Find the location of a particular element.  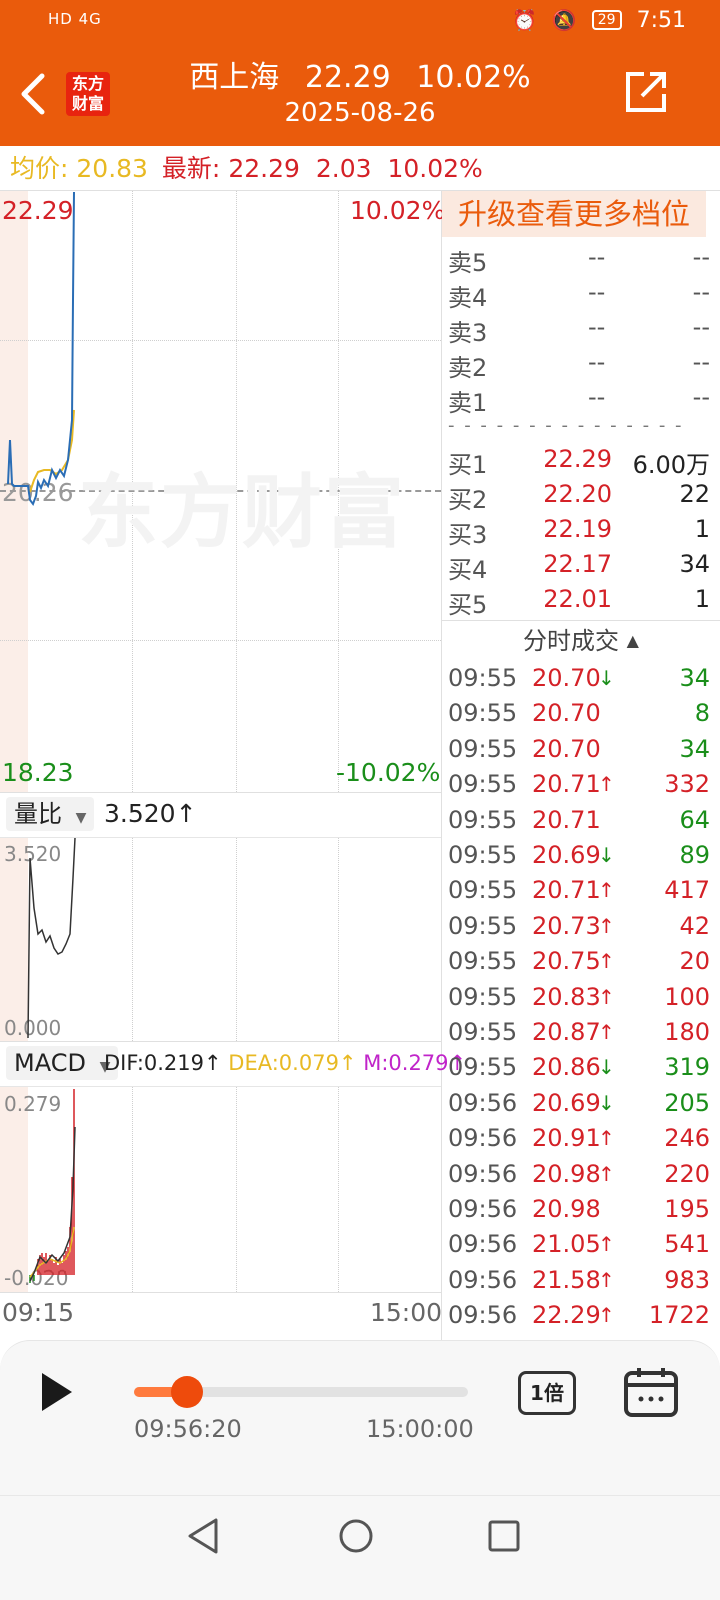

order-level-label: 卖5 is located at coordinates (468, 263).